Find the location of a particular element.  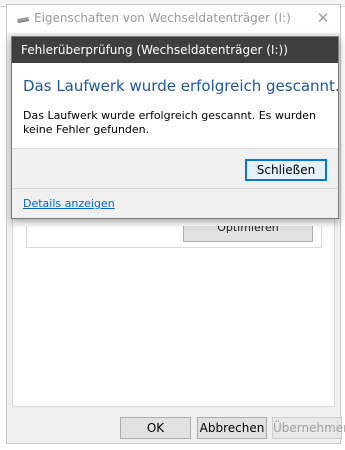

dialog-button-bar: Schließen is located at coordinates (175, 168).